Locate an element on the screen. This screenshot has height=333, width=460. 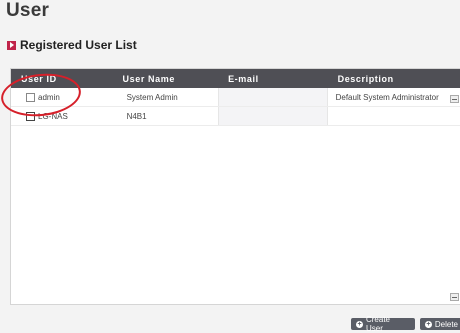
page-title: User is located at coordinates (28, 10).